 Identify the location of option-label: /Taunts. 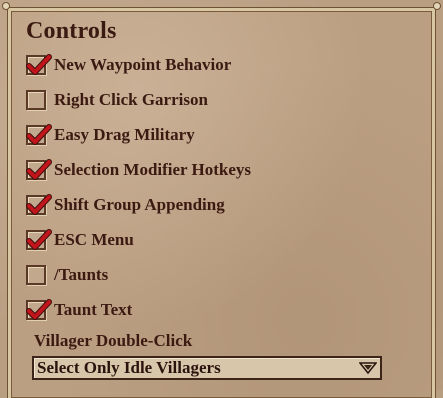
(81, 274).